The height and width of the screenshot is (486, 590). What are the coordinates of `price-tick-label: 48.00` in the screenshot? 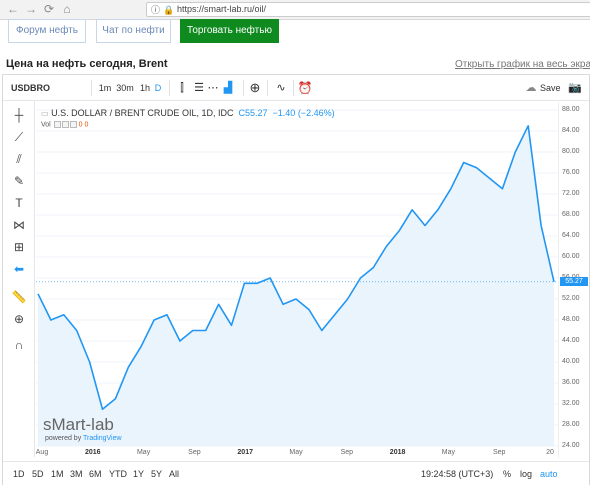 It's located at (571, 319).